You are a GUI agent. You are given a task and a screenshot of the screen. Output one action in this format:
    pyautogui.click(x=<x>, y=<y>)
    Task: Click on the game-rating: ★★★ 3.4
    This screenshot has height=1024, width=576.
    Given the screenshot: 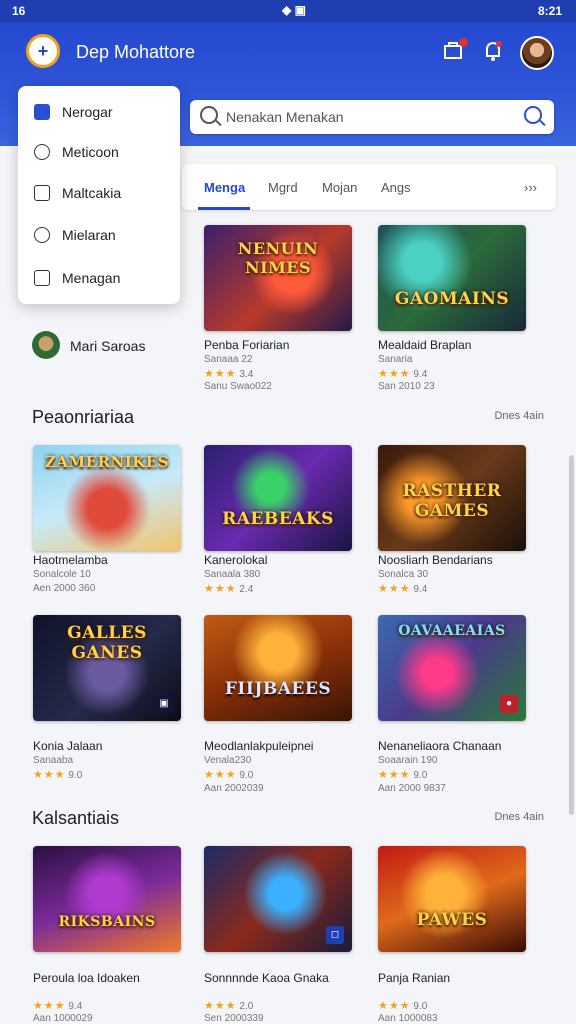 What is the action you would take?
    pyautogui.click(x=229, y=374)
    